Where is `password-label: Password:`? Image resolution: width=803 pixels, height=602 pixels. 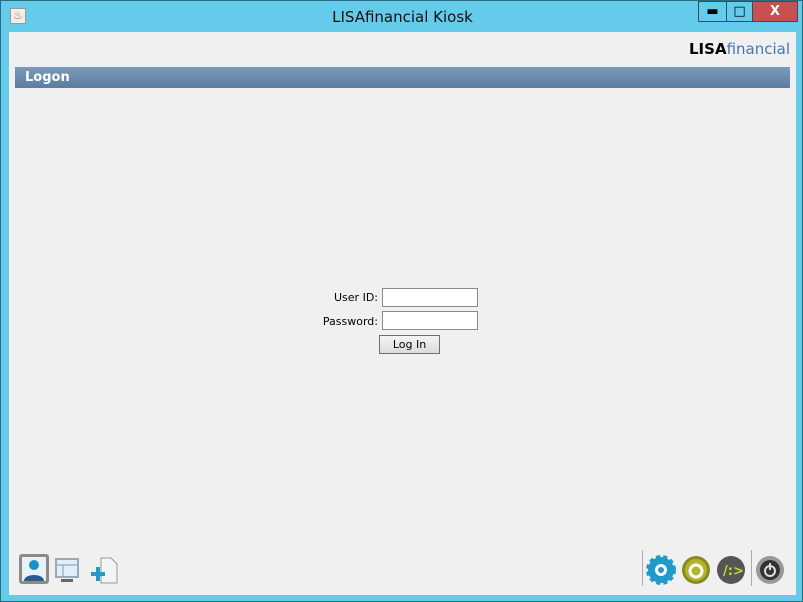 password-label: Password: is located at coordinates (350, 321).